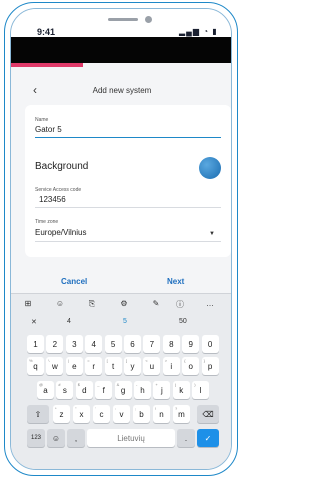 Image resolution: width=320 pixels, height=479 pixels. Describe the element at coordinates (35, 366) in the screenshot. I see `key-q: % q` at that location.